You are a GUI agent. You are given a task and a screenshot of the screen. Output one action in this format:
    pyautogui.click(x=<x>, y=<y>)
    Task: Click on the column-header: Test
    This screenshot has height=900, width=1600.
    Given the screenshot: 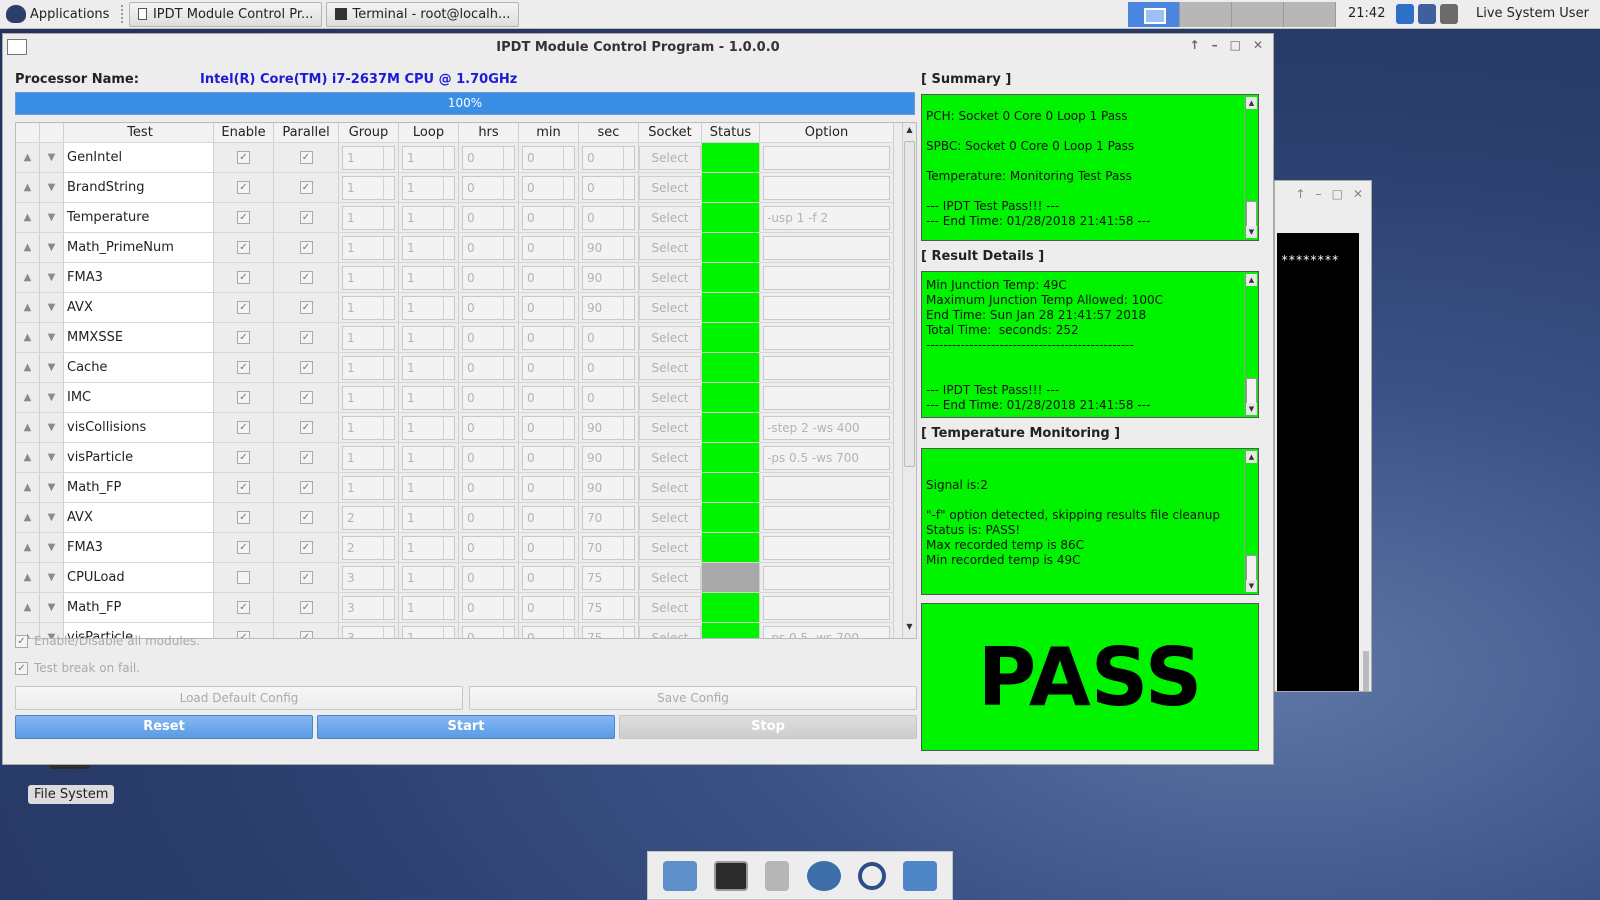 What is the action you would take?
    pyautogui.click(x=139, y=132)
    